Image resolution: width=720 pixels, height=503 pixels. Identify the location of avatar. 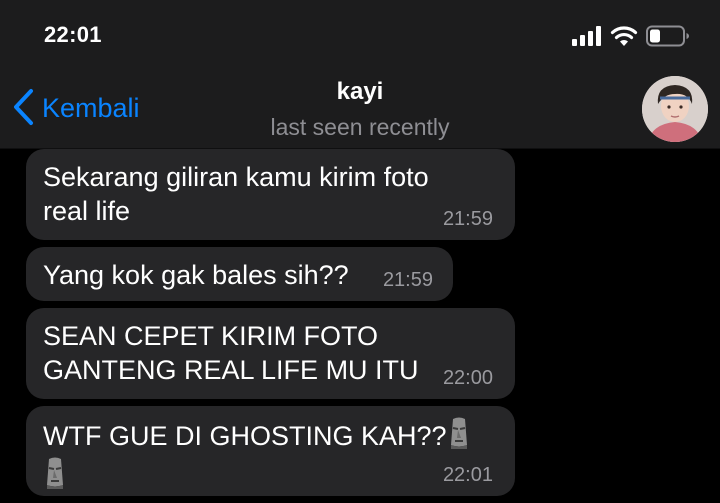
(675, 109).